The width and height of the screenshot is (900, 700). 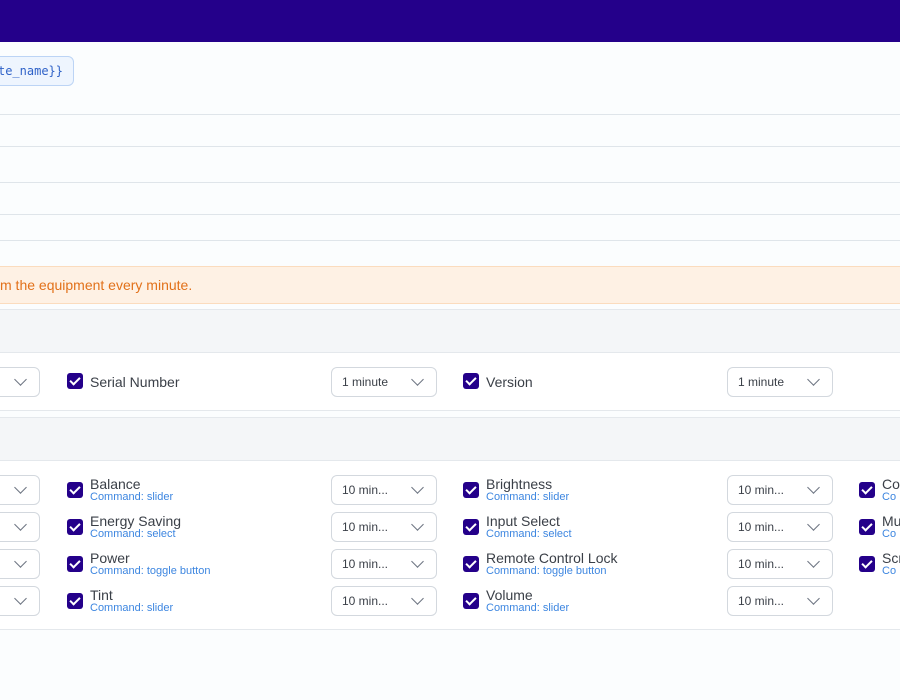 I want to click on feature-label: Serial Number, so click(x=135, y=382).